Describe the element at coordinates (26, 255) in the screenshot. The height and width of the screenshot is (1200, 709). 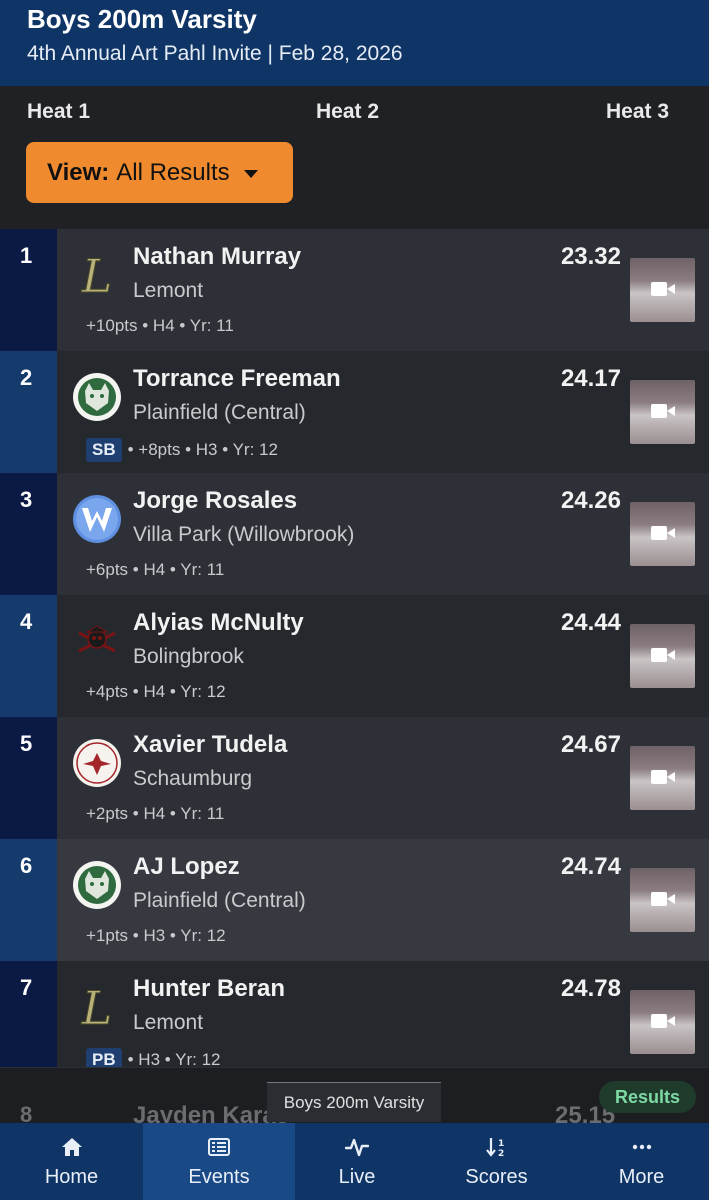
I see `place-number: 1` at that location.